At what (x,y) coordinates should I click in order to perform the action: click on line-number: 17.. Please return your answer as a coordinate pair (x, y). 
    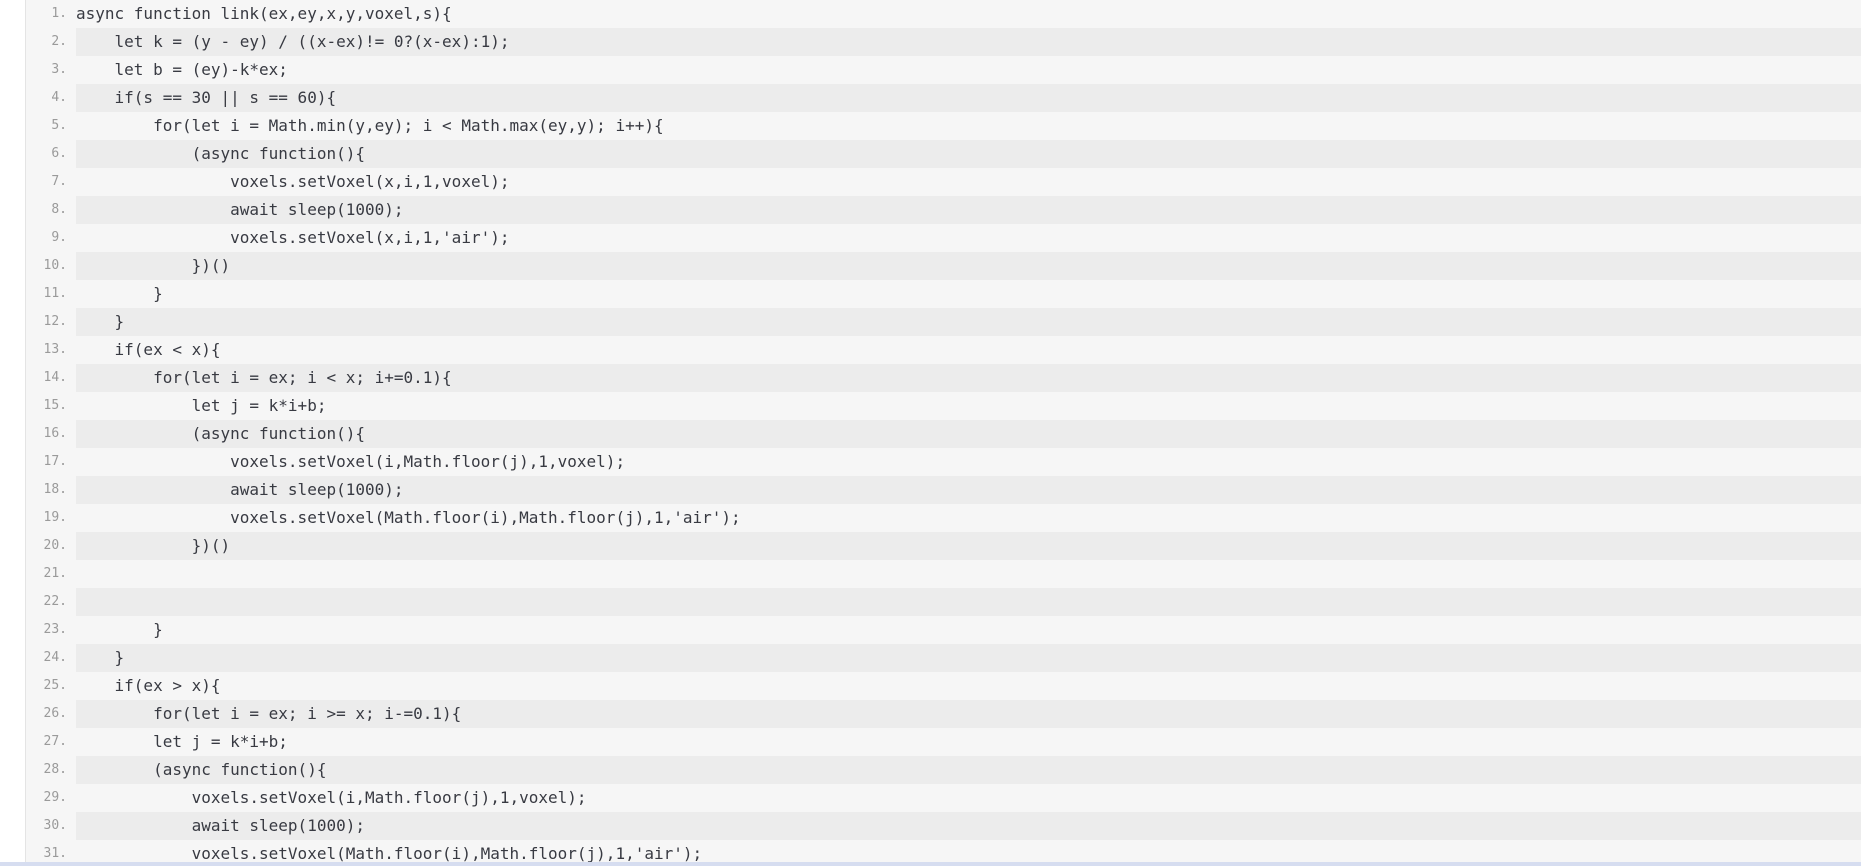
    Looking at the image, I should click on (55, 461).